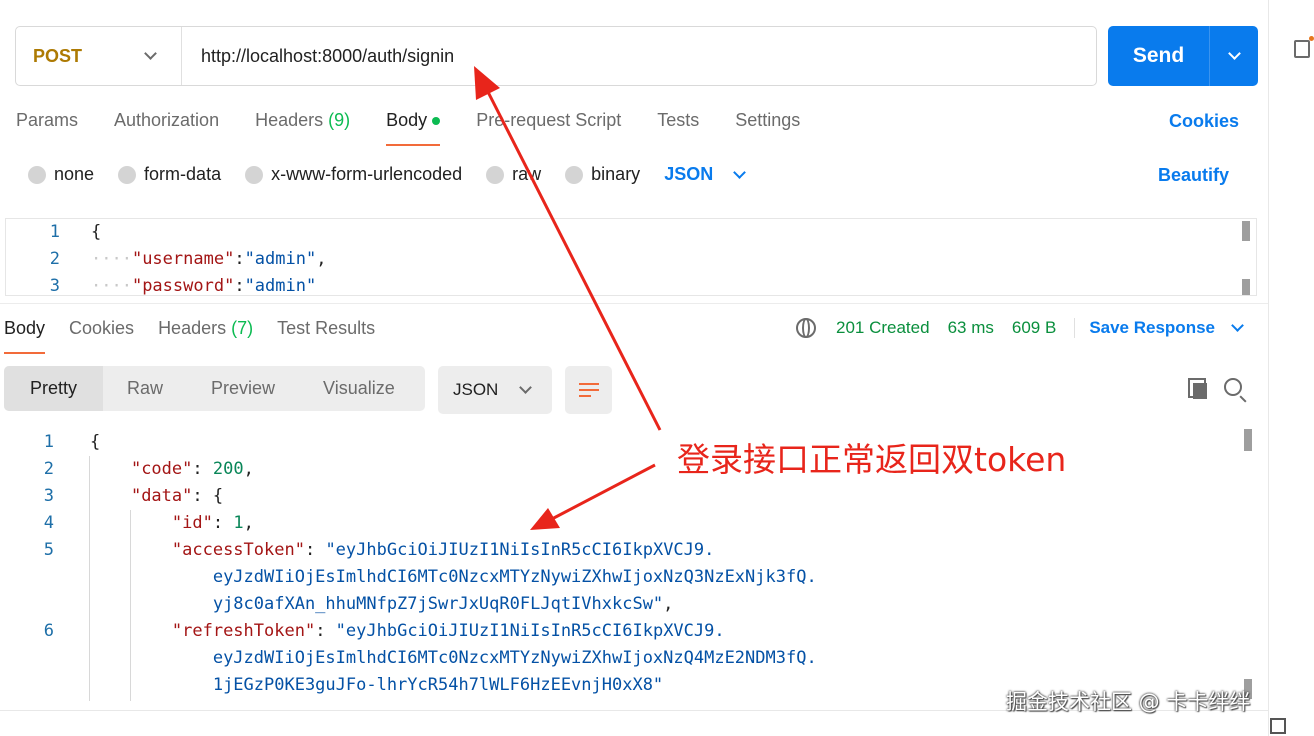  What do you see at coordinates (326, 336) in the screenshot?
I see `tab-test-results: Test Results` at bounding box center [326, 336].